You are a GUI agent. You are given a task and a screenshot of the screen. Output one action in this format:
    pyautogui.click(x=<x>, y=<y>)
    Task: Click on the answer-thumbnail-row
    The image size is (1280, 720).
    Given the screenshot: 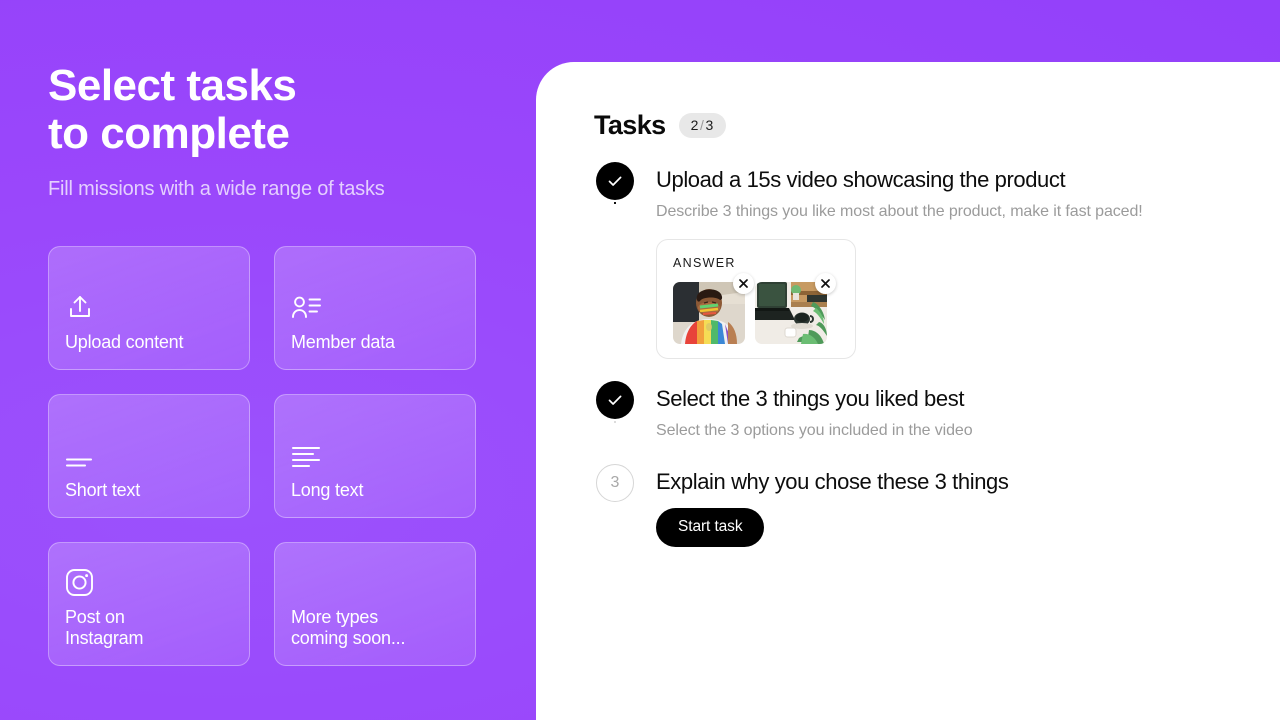 What is the action you would take?
    pyautogui.click(x=756, y=308)
    